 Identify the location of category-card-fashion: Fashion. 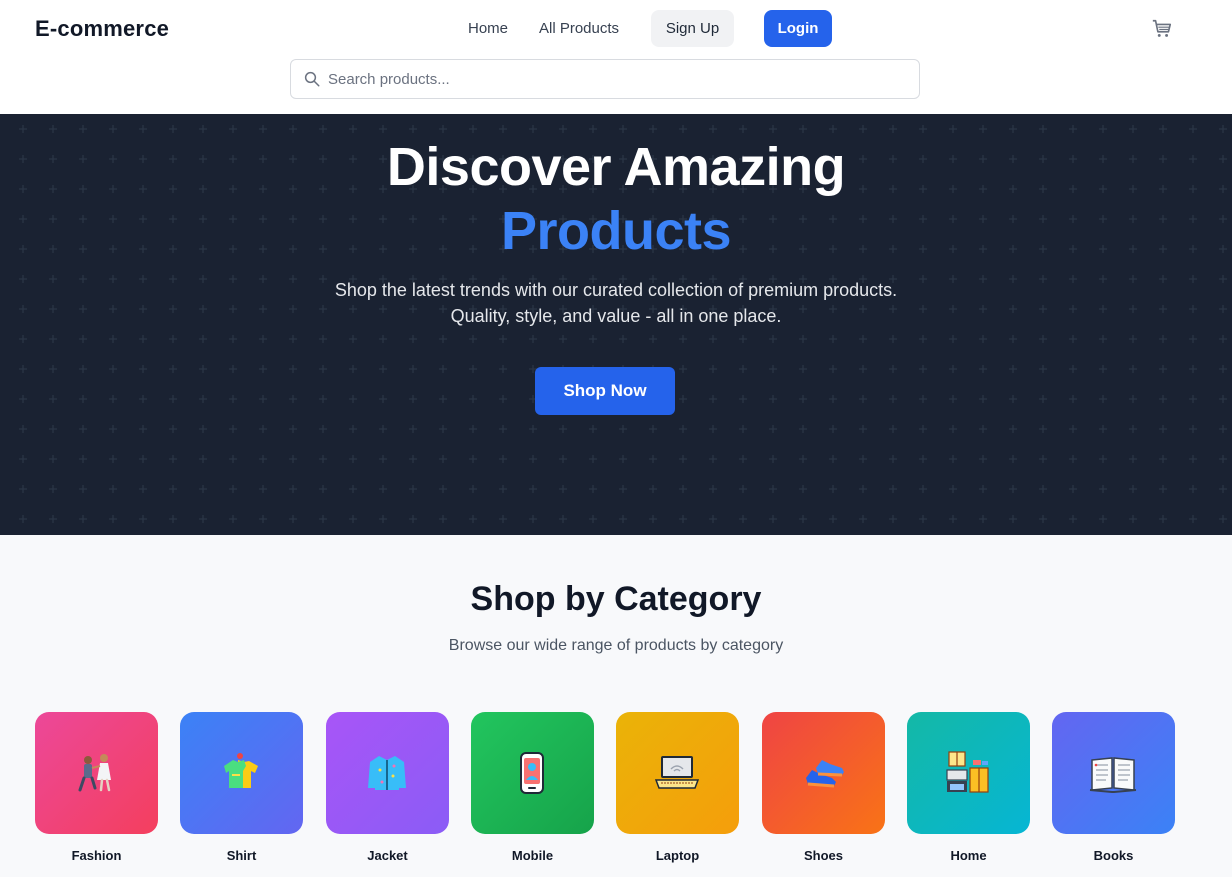
(96, 787).